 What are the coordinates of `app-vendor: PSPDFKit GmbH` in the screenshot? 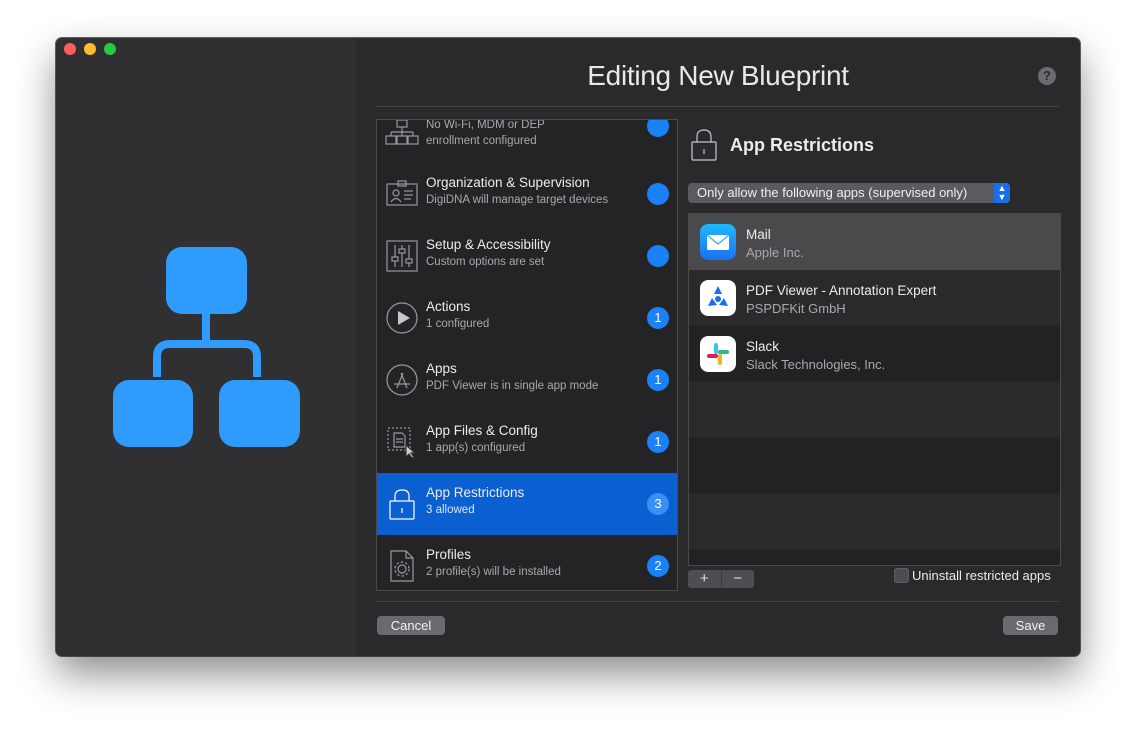 It's located at (796, 308).